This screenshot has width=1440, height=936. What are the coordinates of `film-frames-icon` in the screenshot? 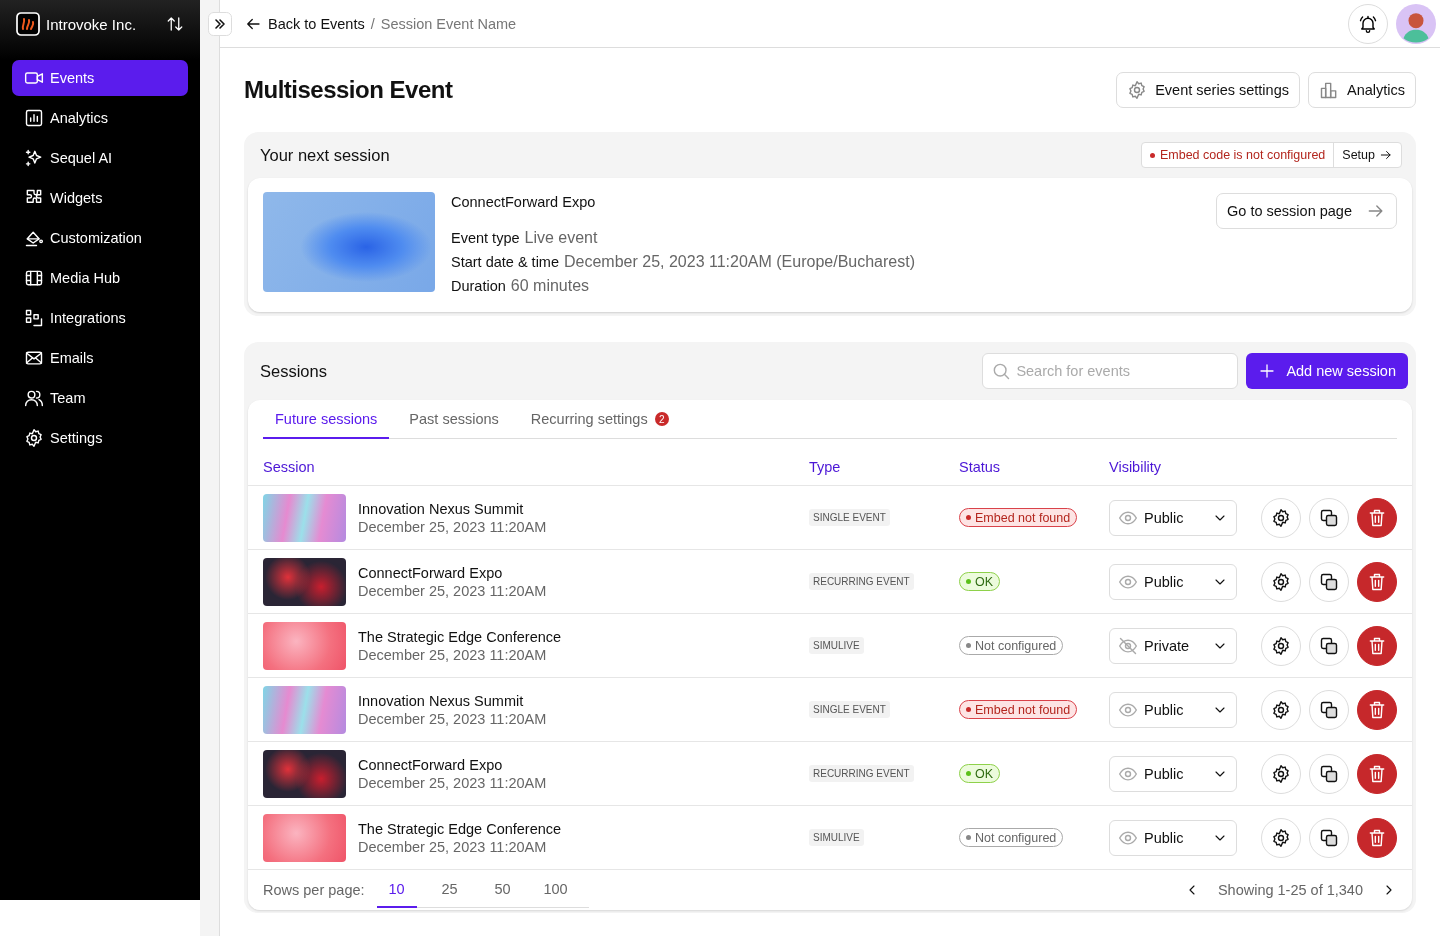 It's located at (34, 278).